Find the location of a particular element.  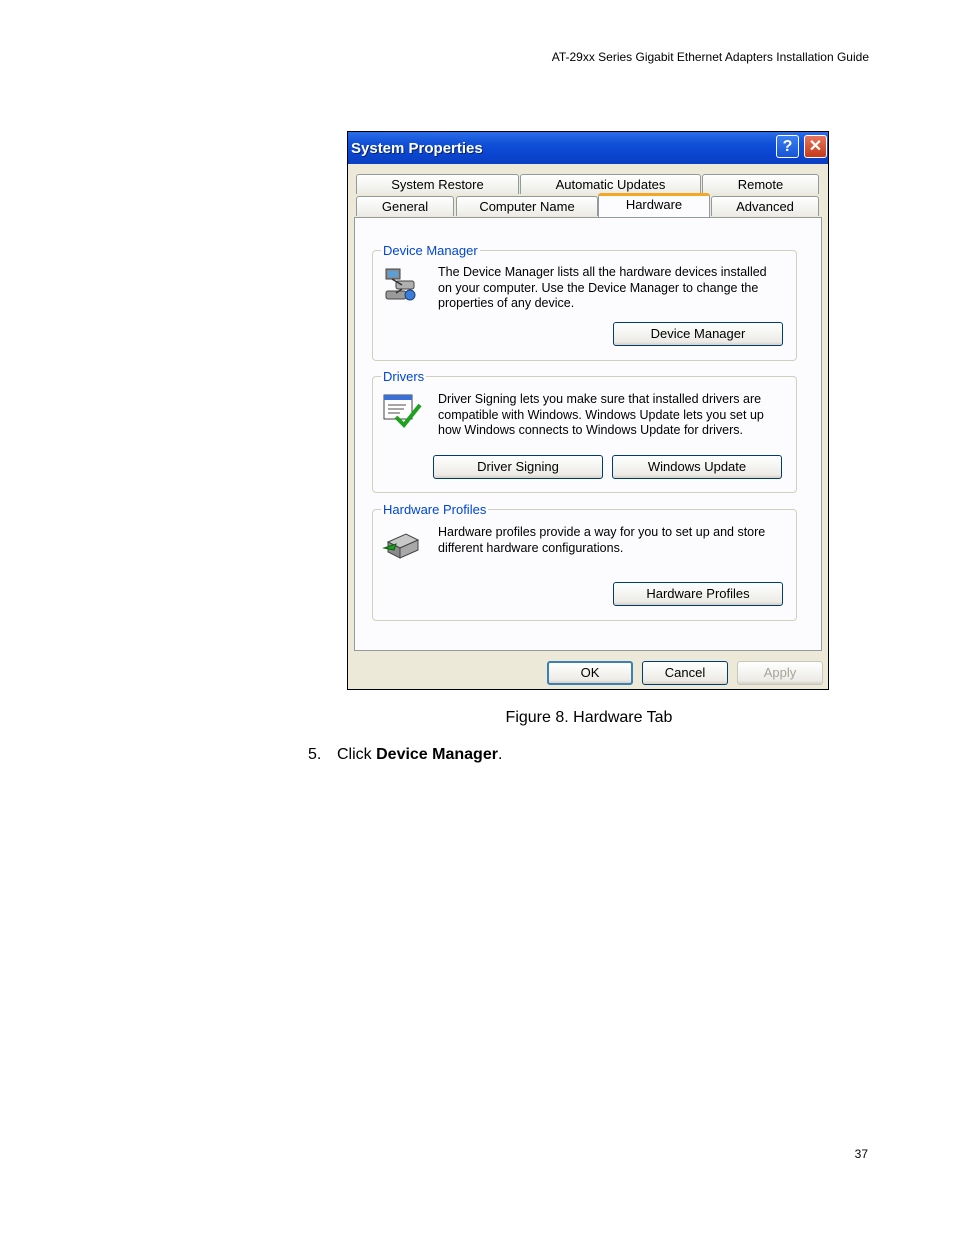

apply-button: Apply is located at coordinates (780, 673).